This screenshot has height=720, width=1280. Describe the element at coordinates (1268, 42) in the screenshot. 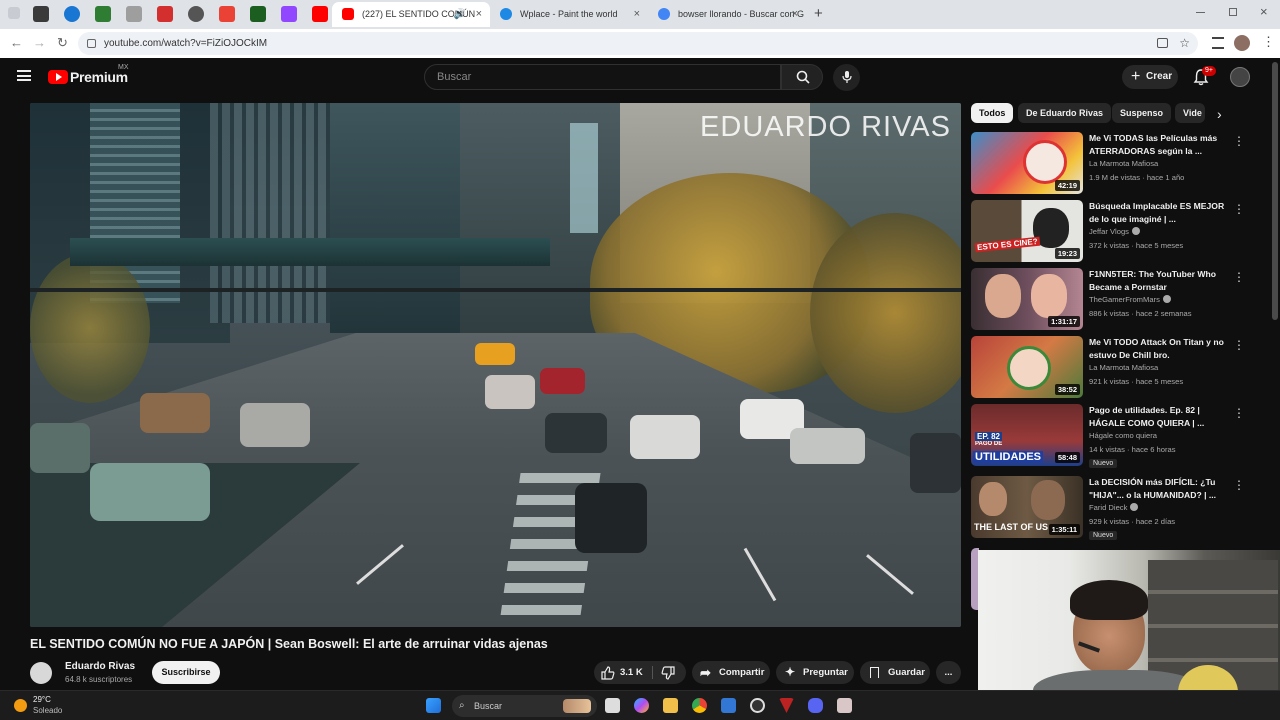

I see `browser-menu-icon: ⋮` at that location.